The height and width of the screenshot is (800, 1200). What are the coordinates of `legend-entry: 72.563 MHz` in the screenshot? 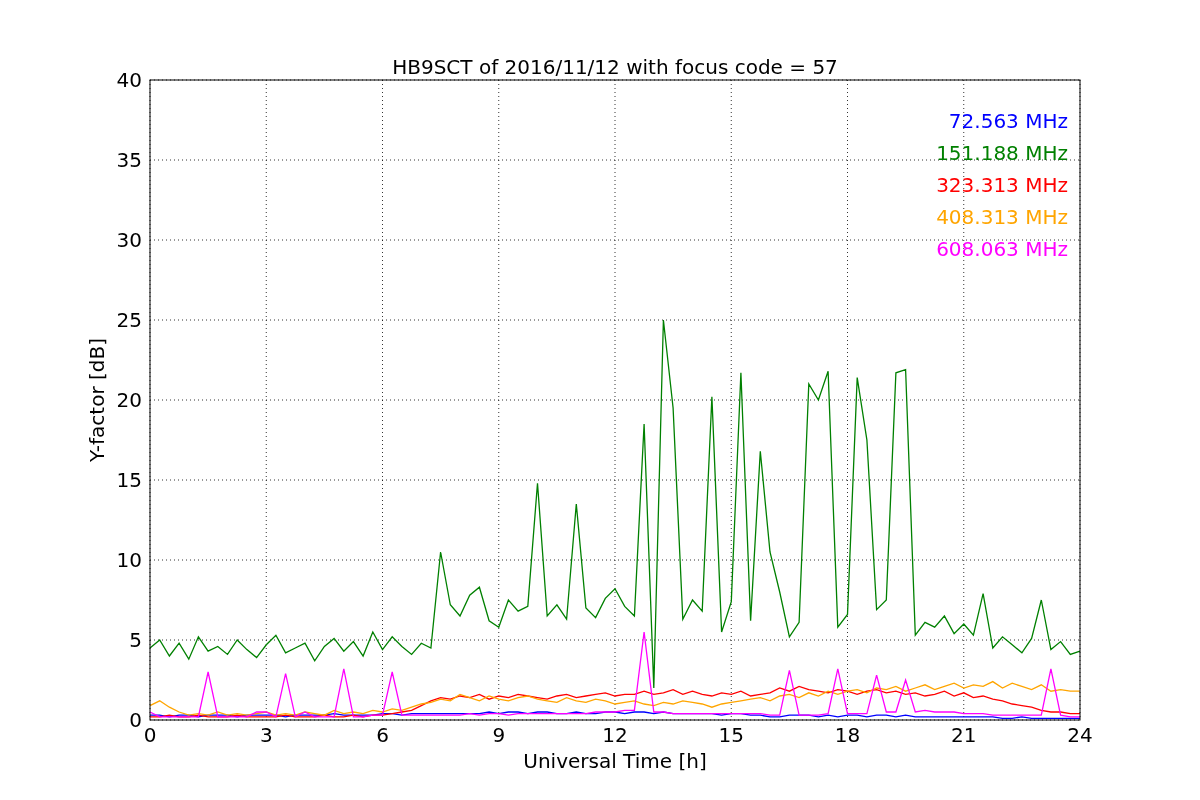 It's located at (1008, 121).